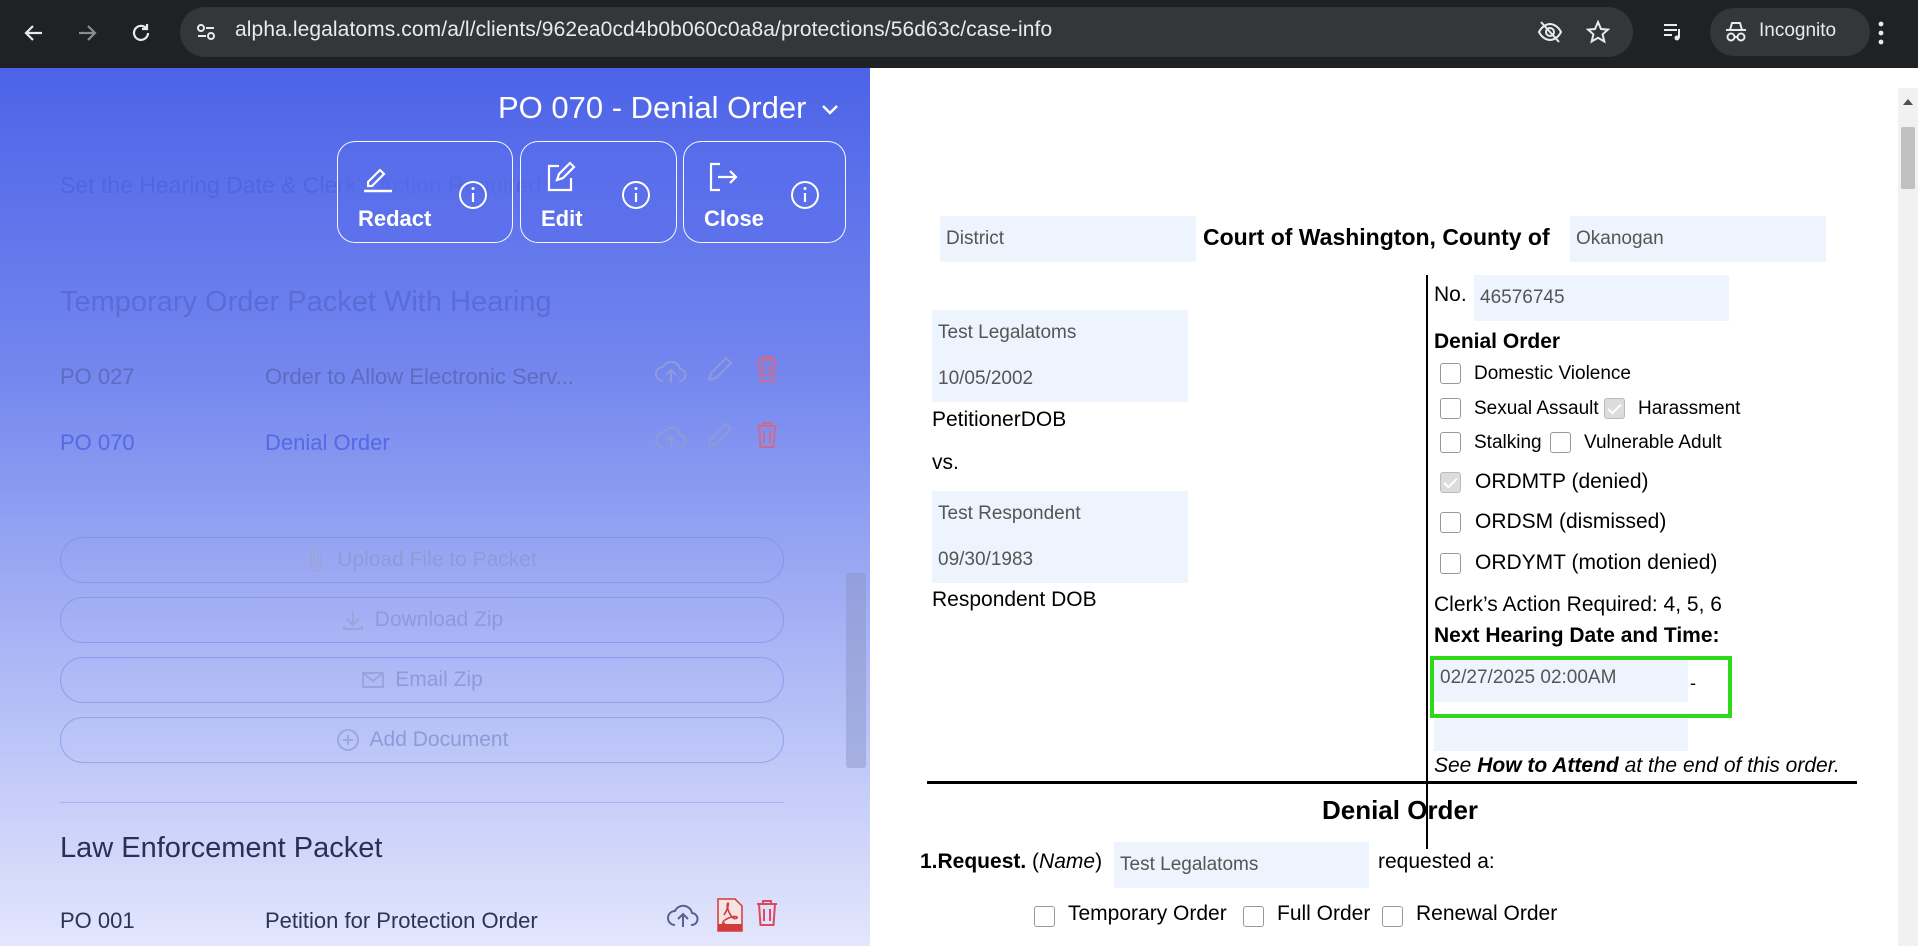 The image size is (1918, 946). Describe the element at coordinates (1908, 158) in the screenshot. I see `scrollbar-thumb` at that location.